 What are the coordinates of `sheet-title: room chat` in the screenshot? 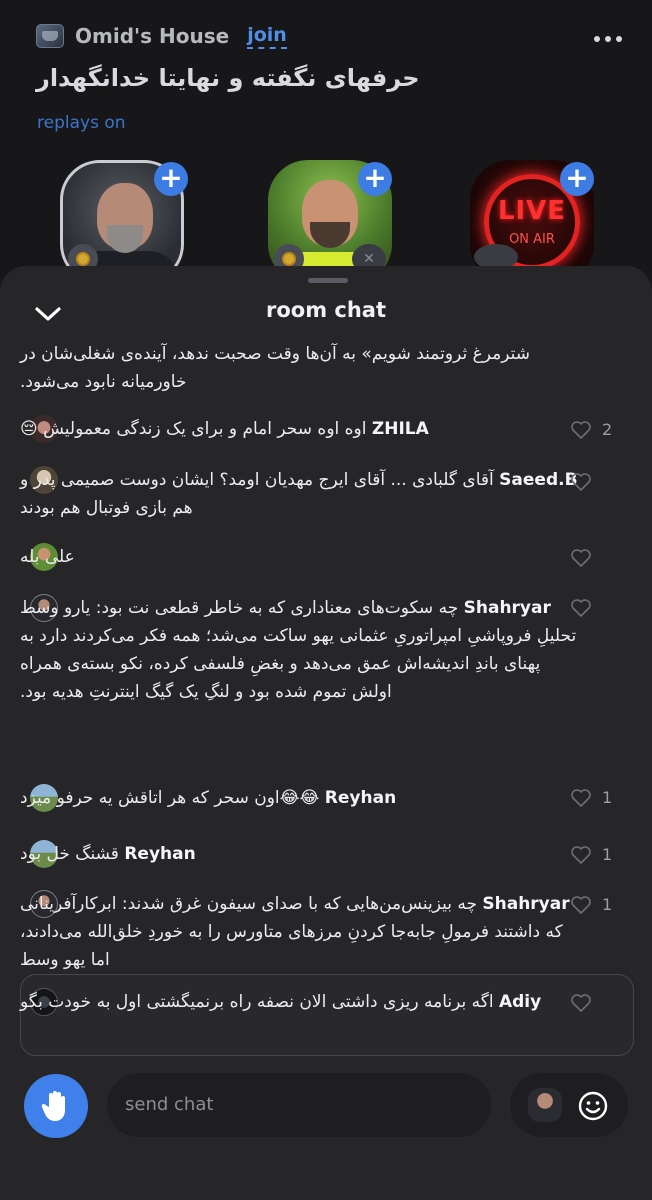 It's located at (325, 310).